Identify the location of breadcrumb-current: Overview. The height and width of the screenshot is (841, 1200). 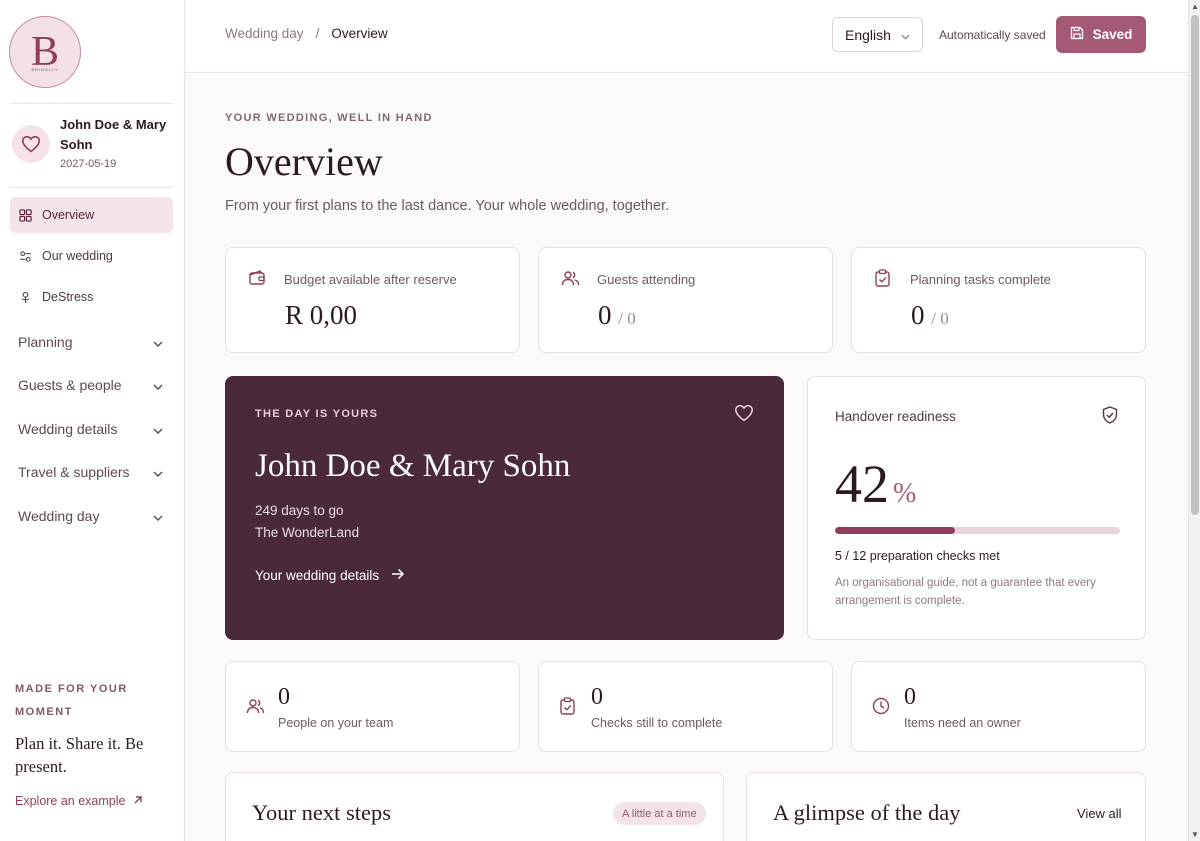
(359, 33).